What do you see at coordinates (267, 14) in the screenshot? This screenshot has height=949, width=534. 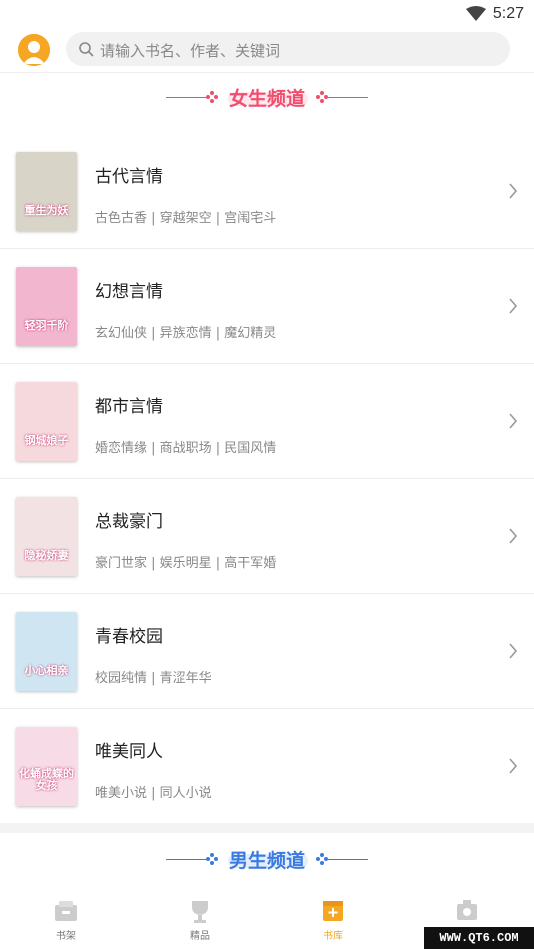 I see `status-bar: 5:27` at bounding box center [267, 14].